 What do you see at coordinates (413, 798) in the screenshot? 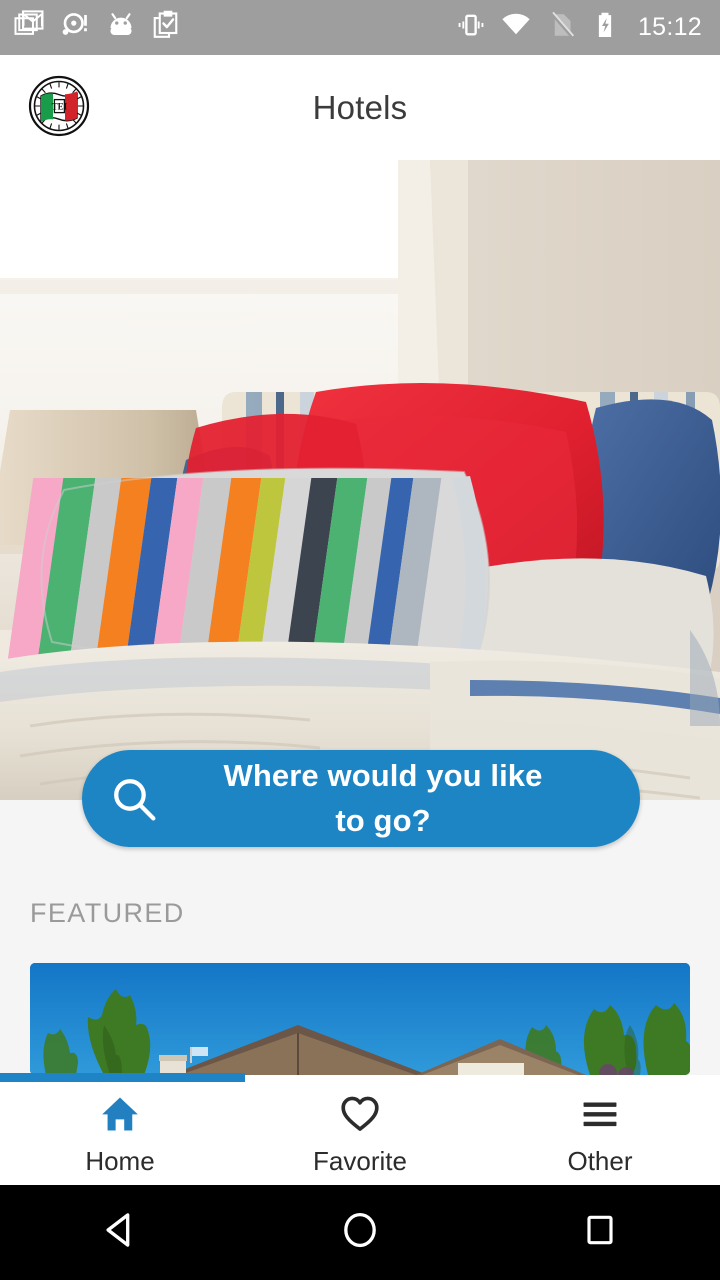
I see `search-placeholder-text: Where would you like to go?` at bounding box center [413, 798].